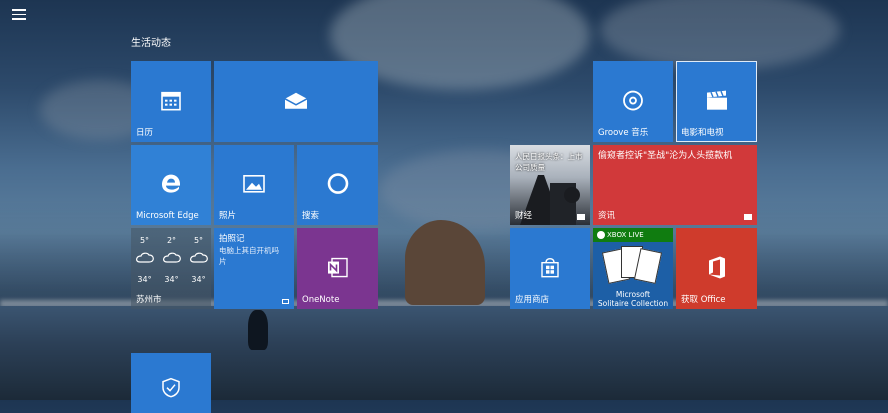 Image resolution: width=888 pixels, height=413 pixels. Describe the element at coordinates (171, 387) in the screenshot. I see `shield-icon` at that location.